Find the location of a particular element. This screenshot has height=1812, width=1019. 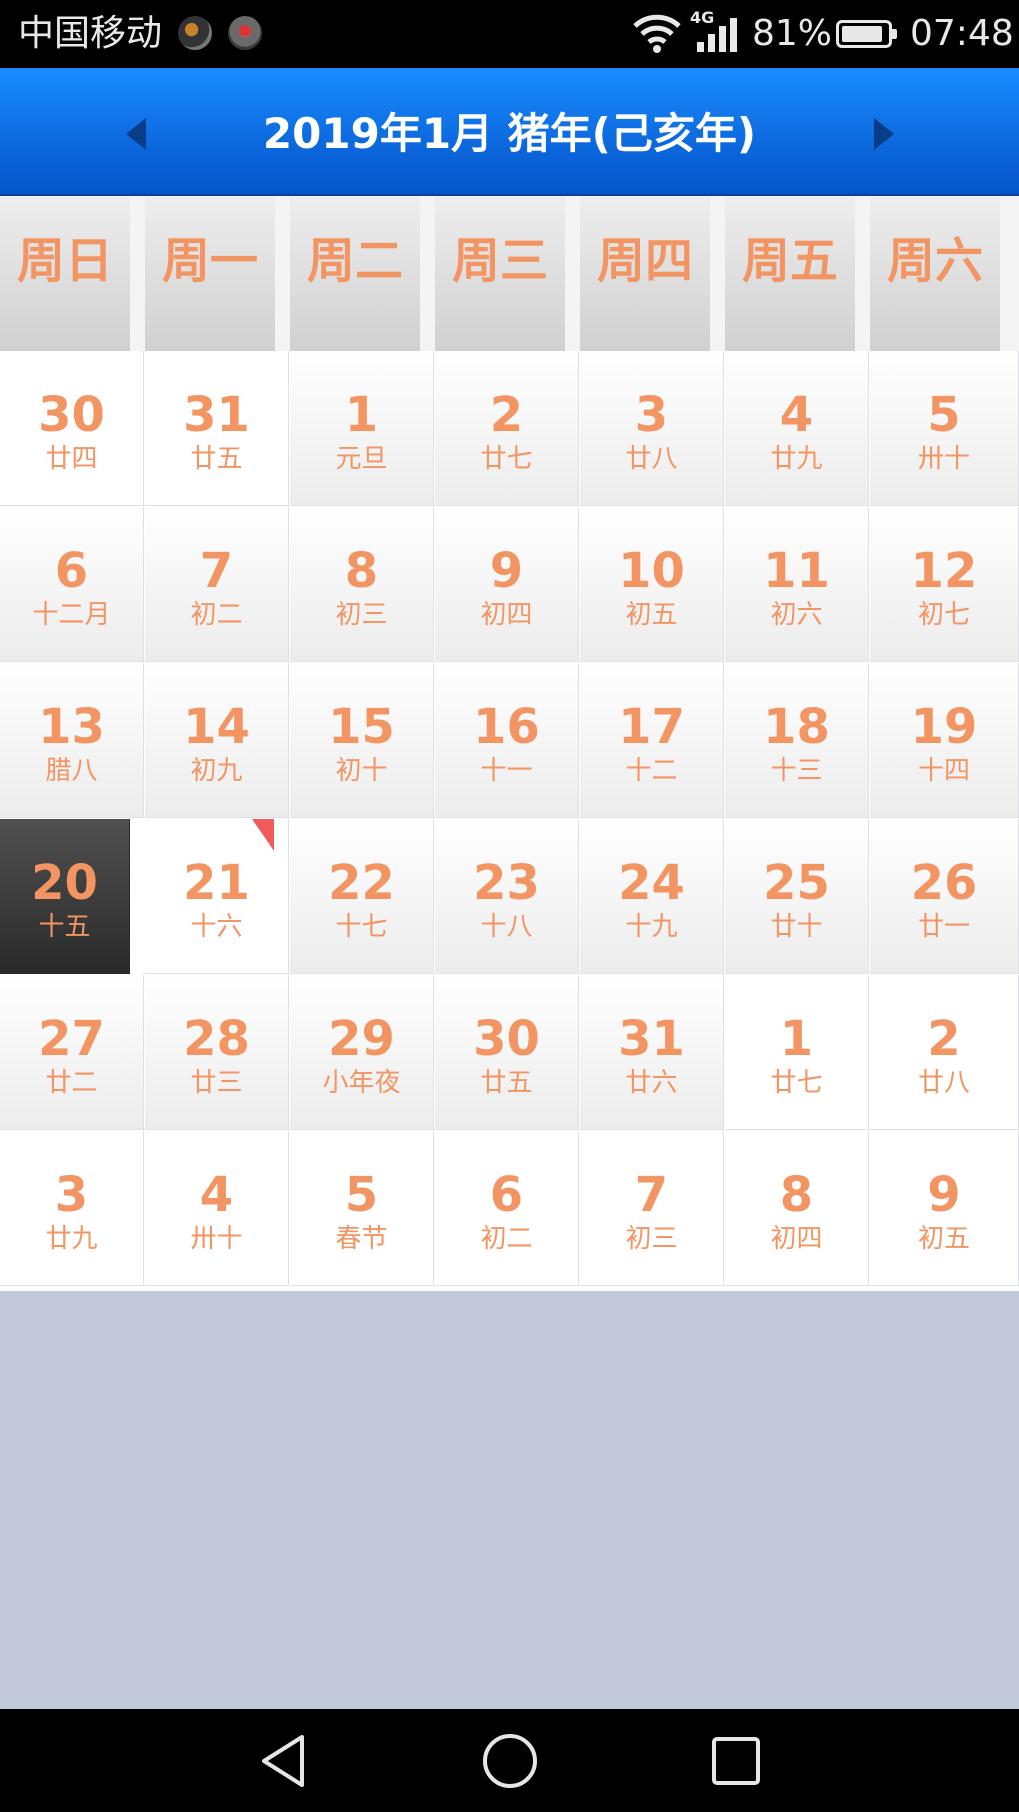

day-number: 10 is located at coordinates (651, 571).